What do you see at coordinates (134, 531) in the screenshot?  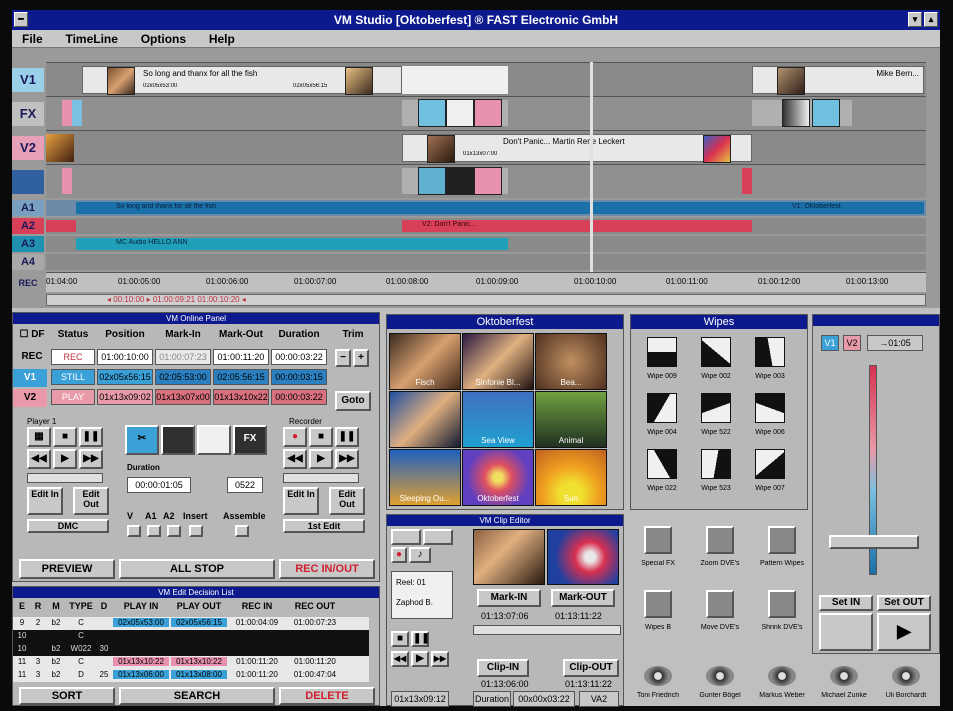 I see `v-checkbox` at bounding box center [134, 531].